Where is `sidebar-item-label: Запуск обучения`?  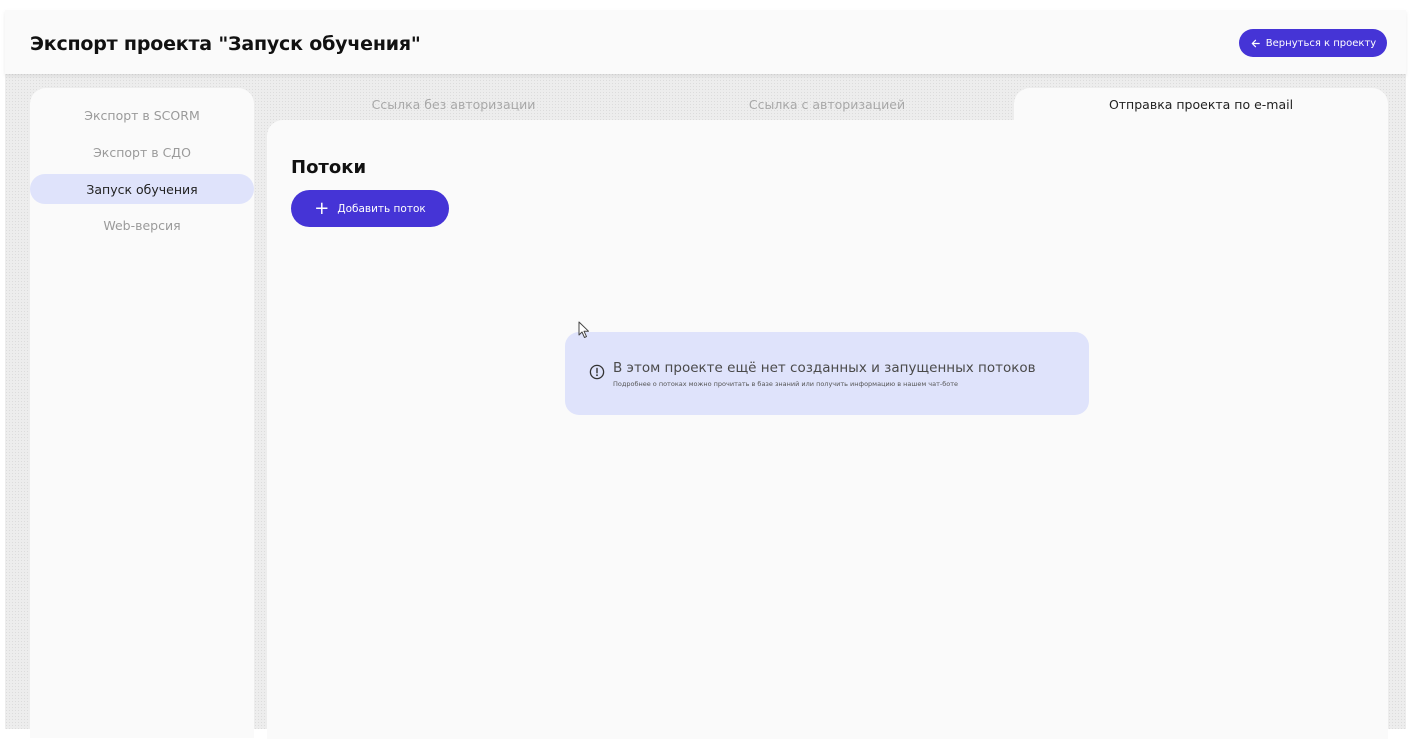 sidebar-item-label: Запуск обучения is located at coordinates (142, 189).